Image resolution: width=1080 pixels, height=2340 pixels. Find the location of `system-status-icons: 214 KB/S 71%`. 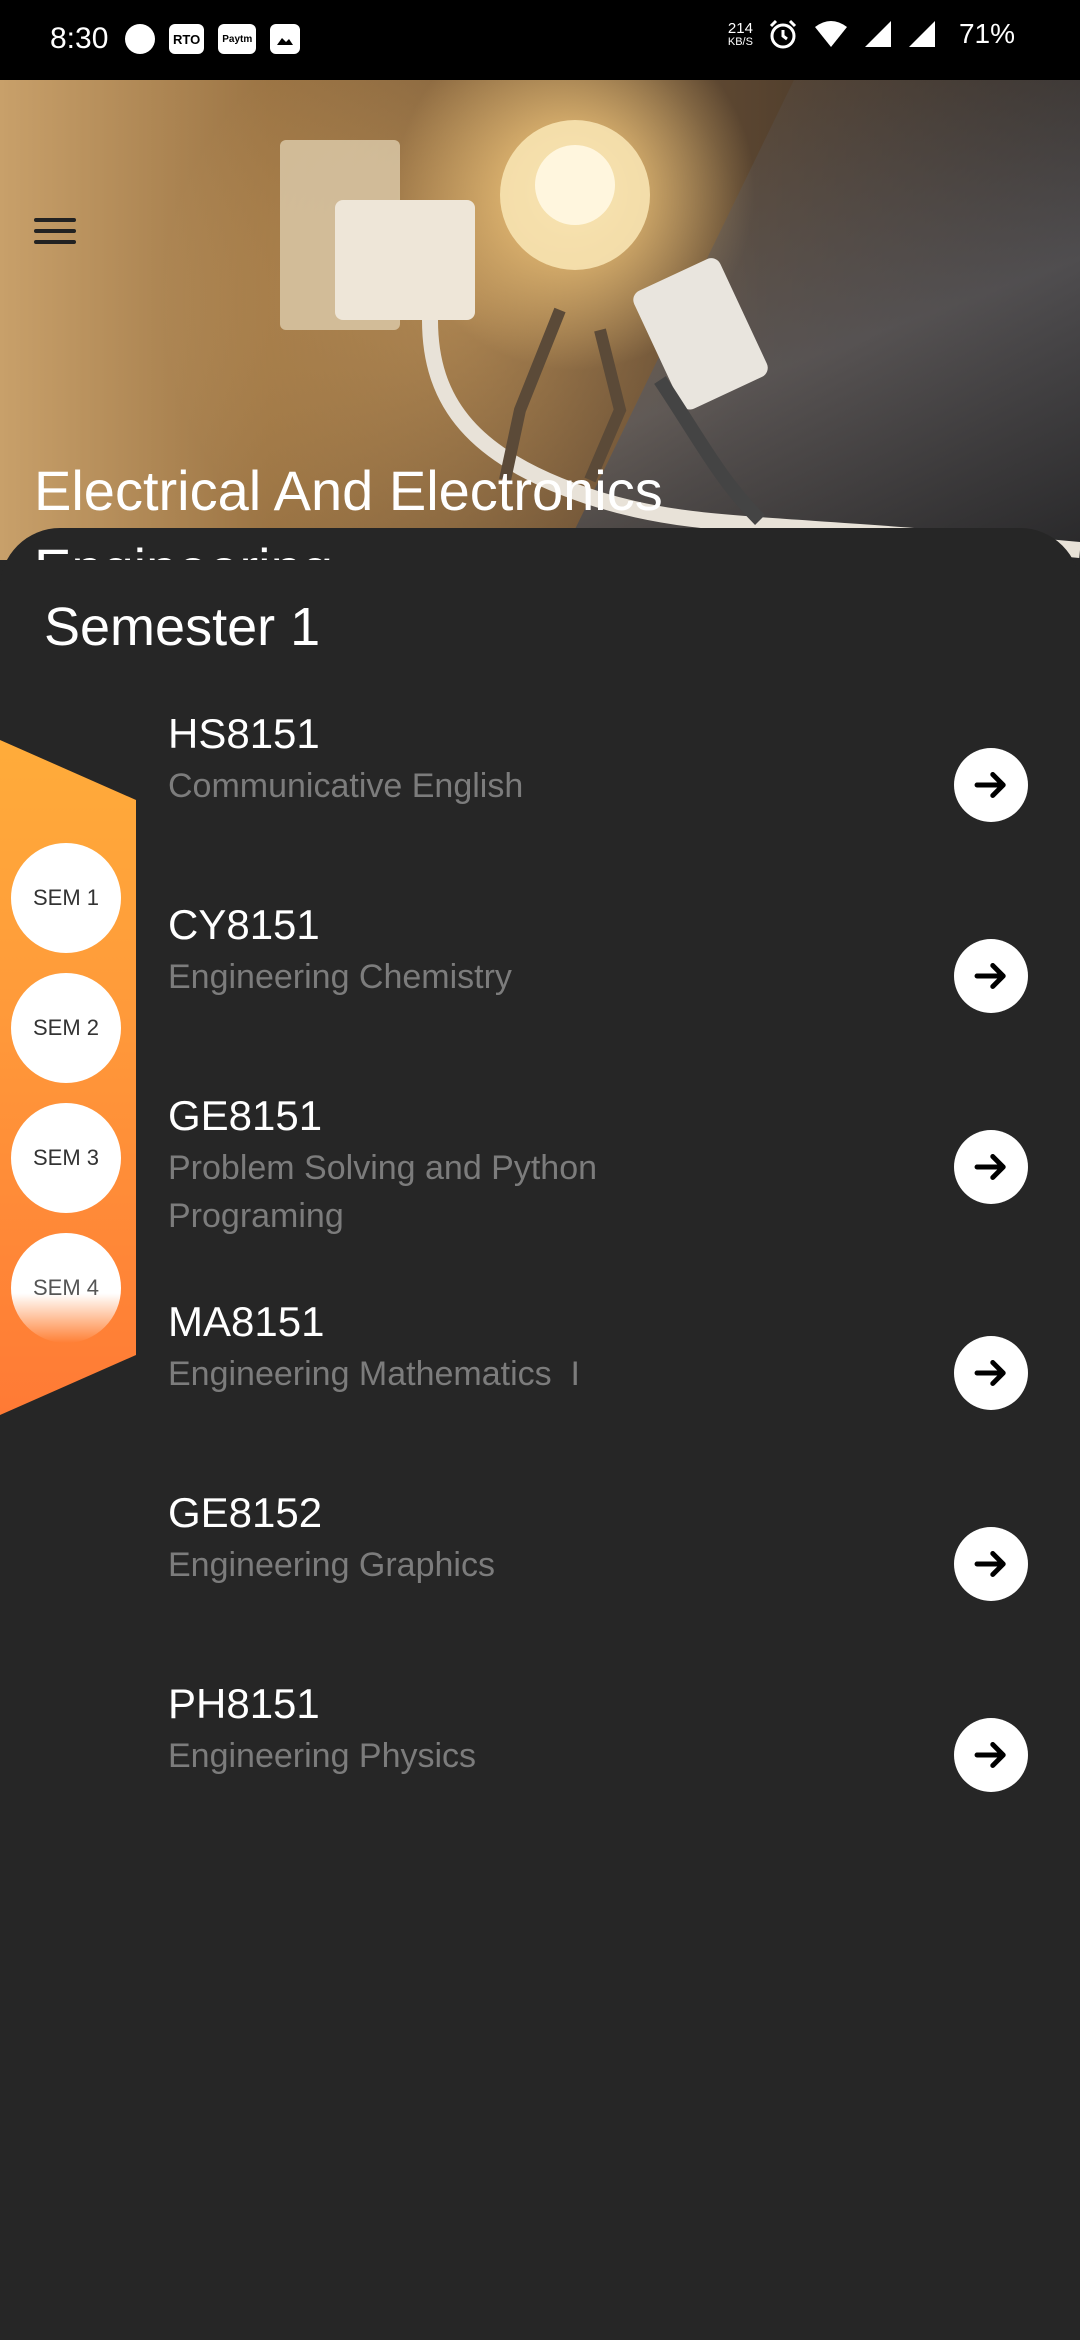

system-status-icons: 214 KB/S 71% is located at coordinates (871, 34).